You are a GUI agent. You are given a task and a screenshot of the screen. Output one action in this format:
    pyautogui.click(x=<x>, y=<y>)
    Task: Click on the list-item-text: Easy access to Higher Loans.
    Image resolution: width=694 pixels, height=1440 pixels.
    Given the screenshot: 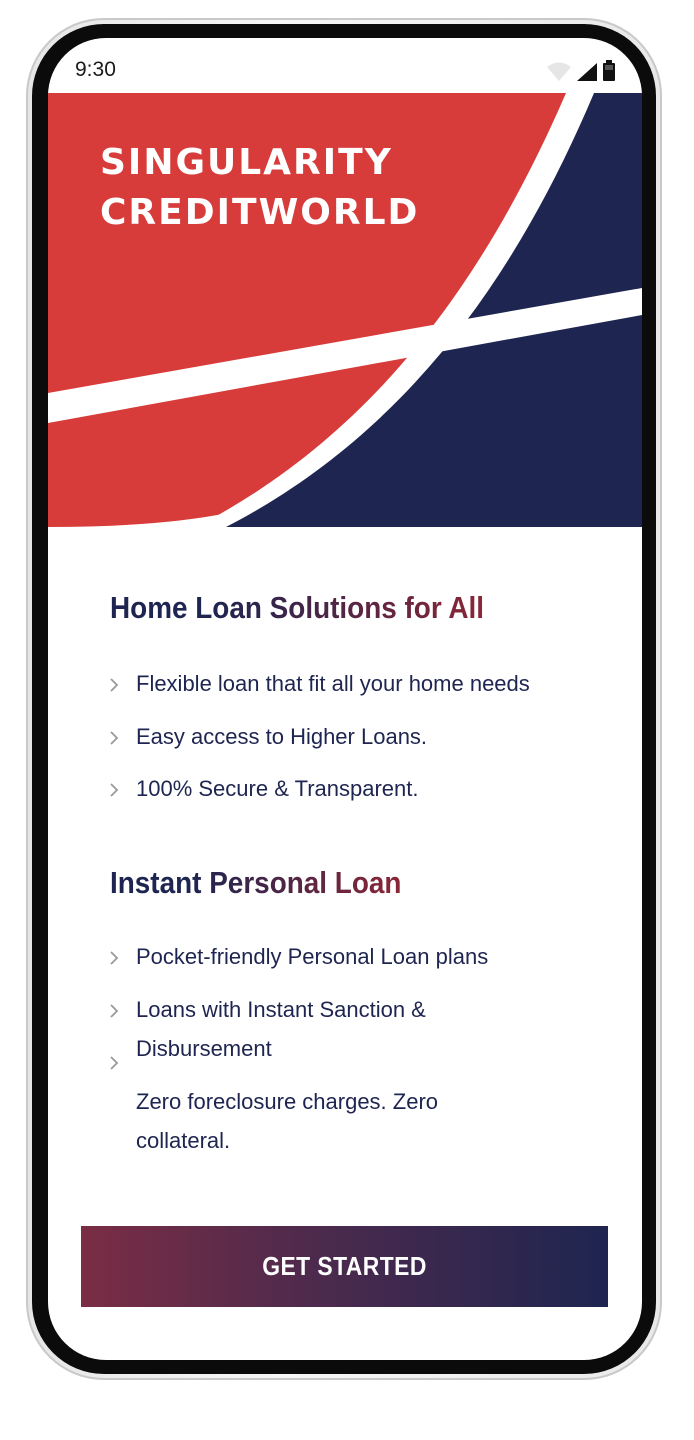 What is the action you would take?
    pyautogui.click(x=282, y=736)
    